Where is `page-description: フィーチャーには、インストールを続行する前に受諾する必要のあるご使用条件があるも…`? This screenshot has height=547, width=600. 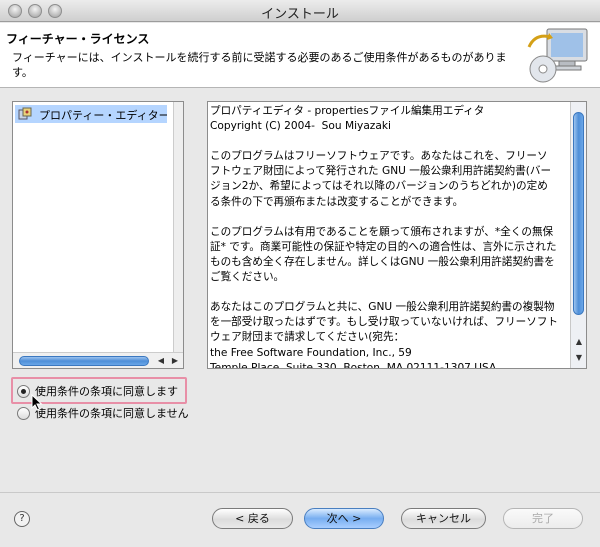 page-description: フィーチャーには、インストールを続行する前に受諾する必要のあるご使用条件があるも… is located at coordinates (259, 65).